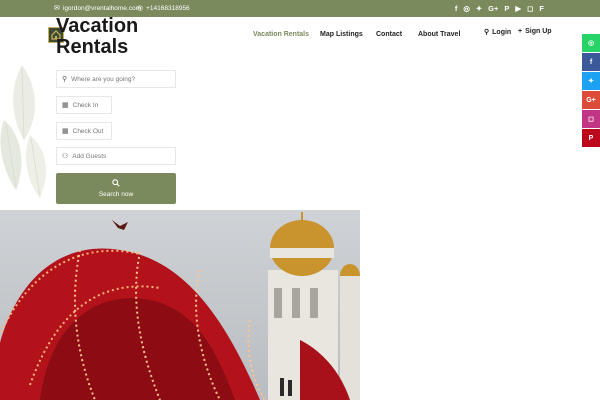 The height and width of the screenshot is (400, 600). What do you see at coordinates (502, 32) in the screenshot?
I see `login-label: Login` at bounding box center [502, 32].